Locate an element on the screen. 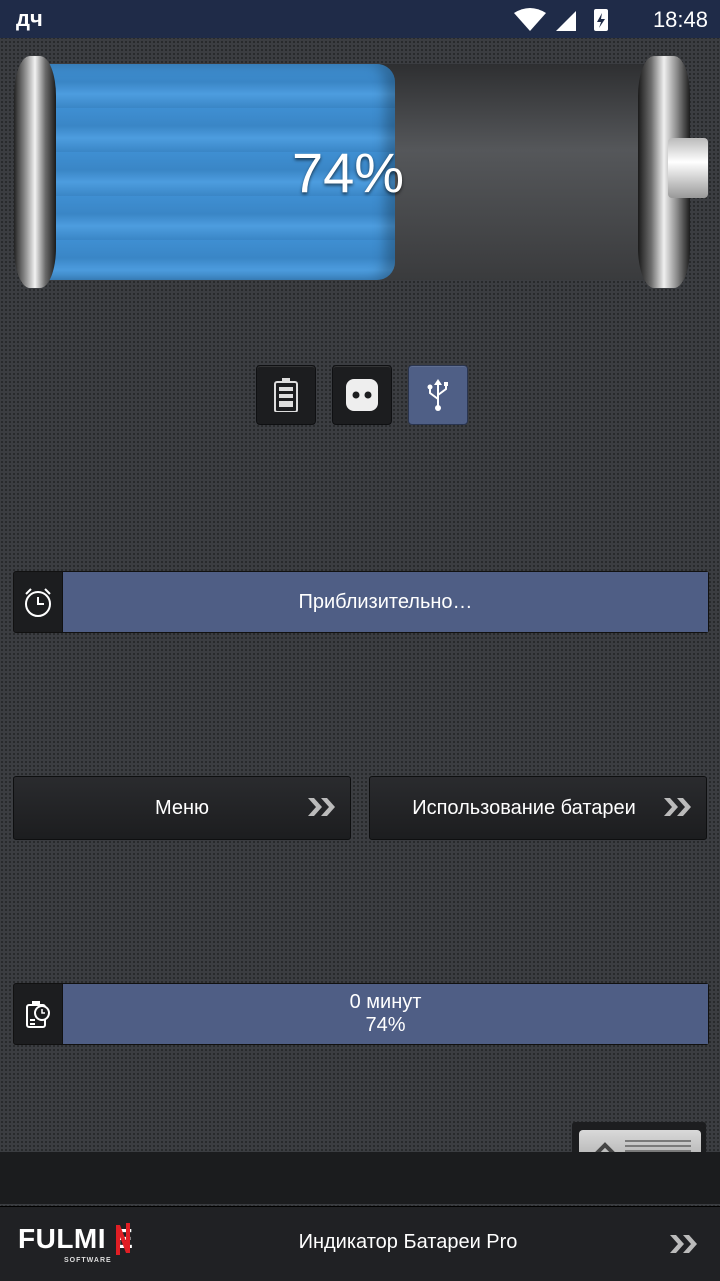  battery-usage-label: Использование батареи is located at coordinates (524, 807).